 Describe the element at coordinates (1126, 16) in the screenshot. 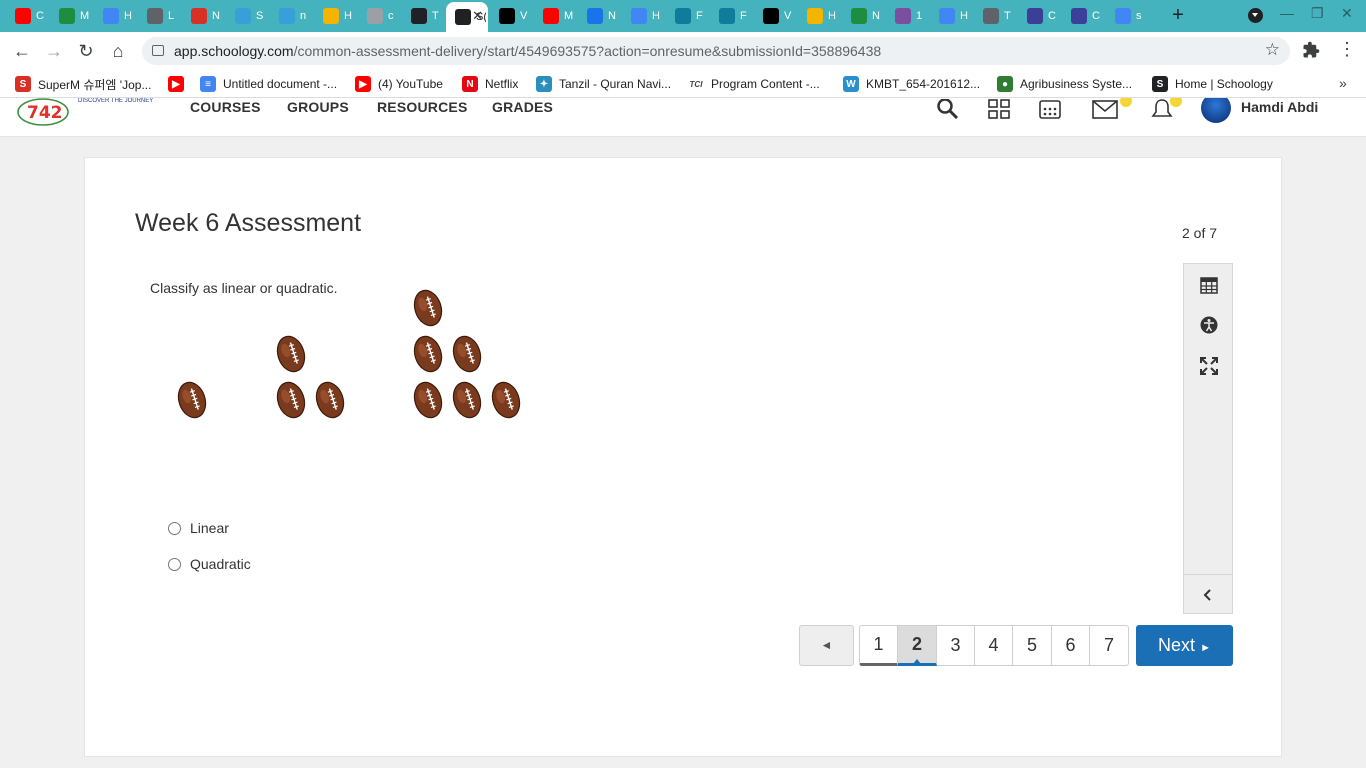

I see `browser-tab: s` at that location.